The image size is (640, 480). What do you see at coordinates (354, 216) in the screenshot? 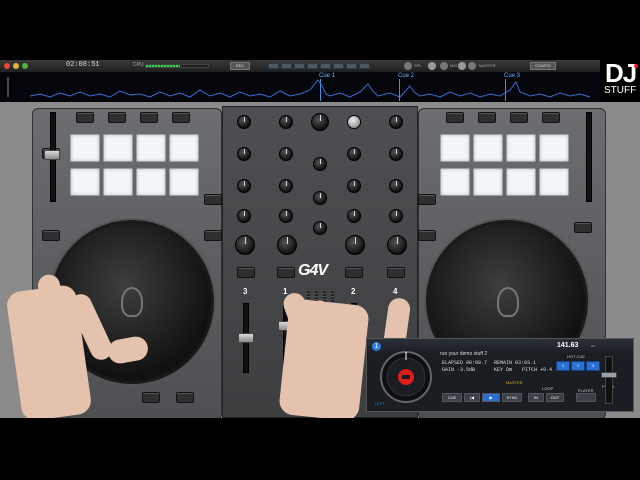
I see `ch2-low-knob` at bounding box center [354, 216].